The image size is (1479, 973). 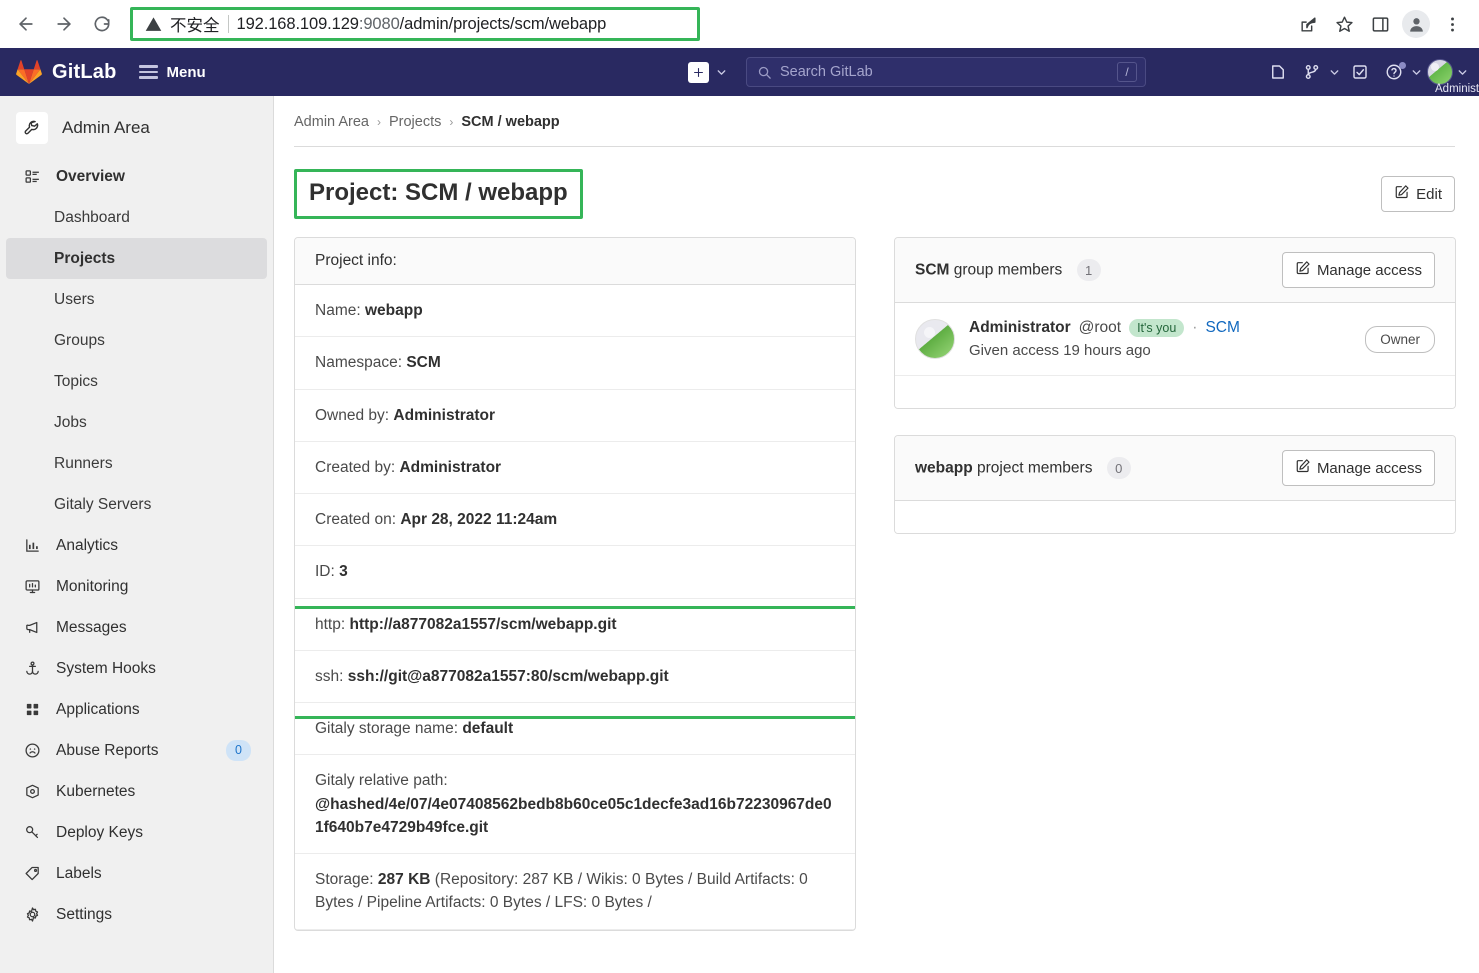 I want to click on sidebar-item-dashboard: Dashboard, so click(x=136, y=217).